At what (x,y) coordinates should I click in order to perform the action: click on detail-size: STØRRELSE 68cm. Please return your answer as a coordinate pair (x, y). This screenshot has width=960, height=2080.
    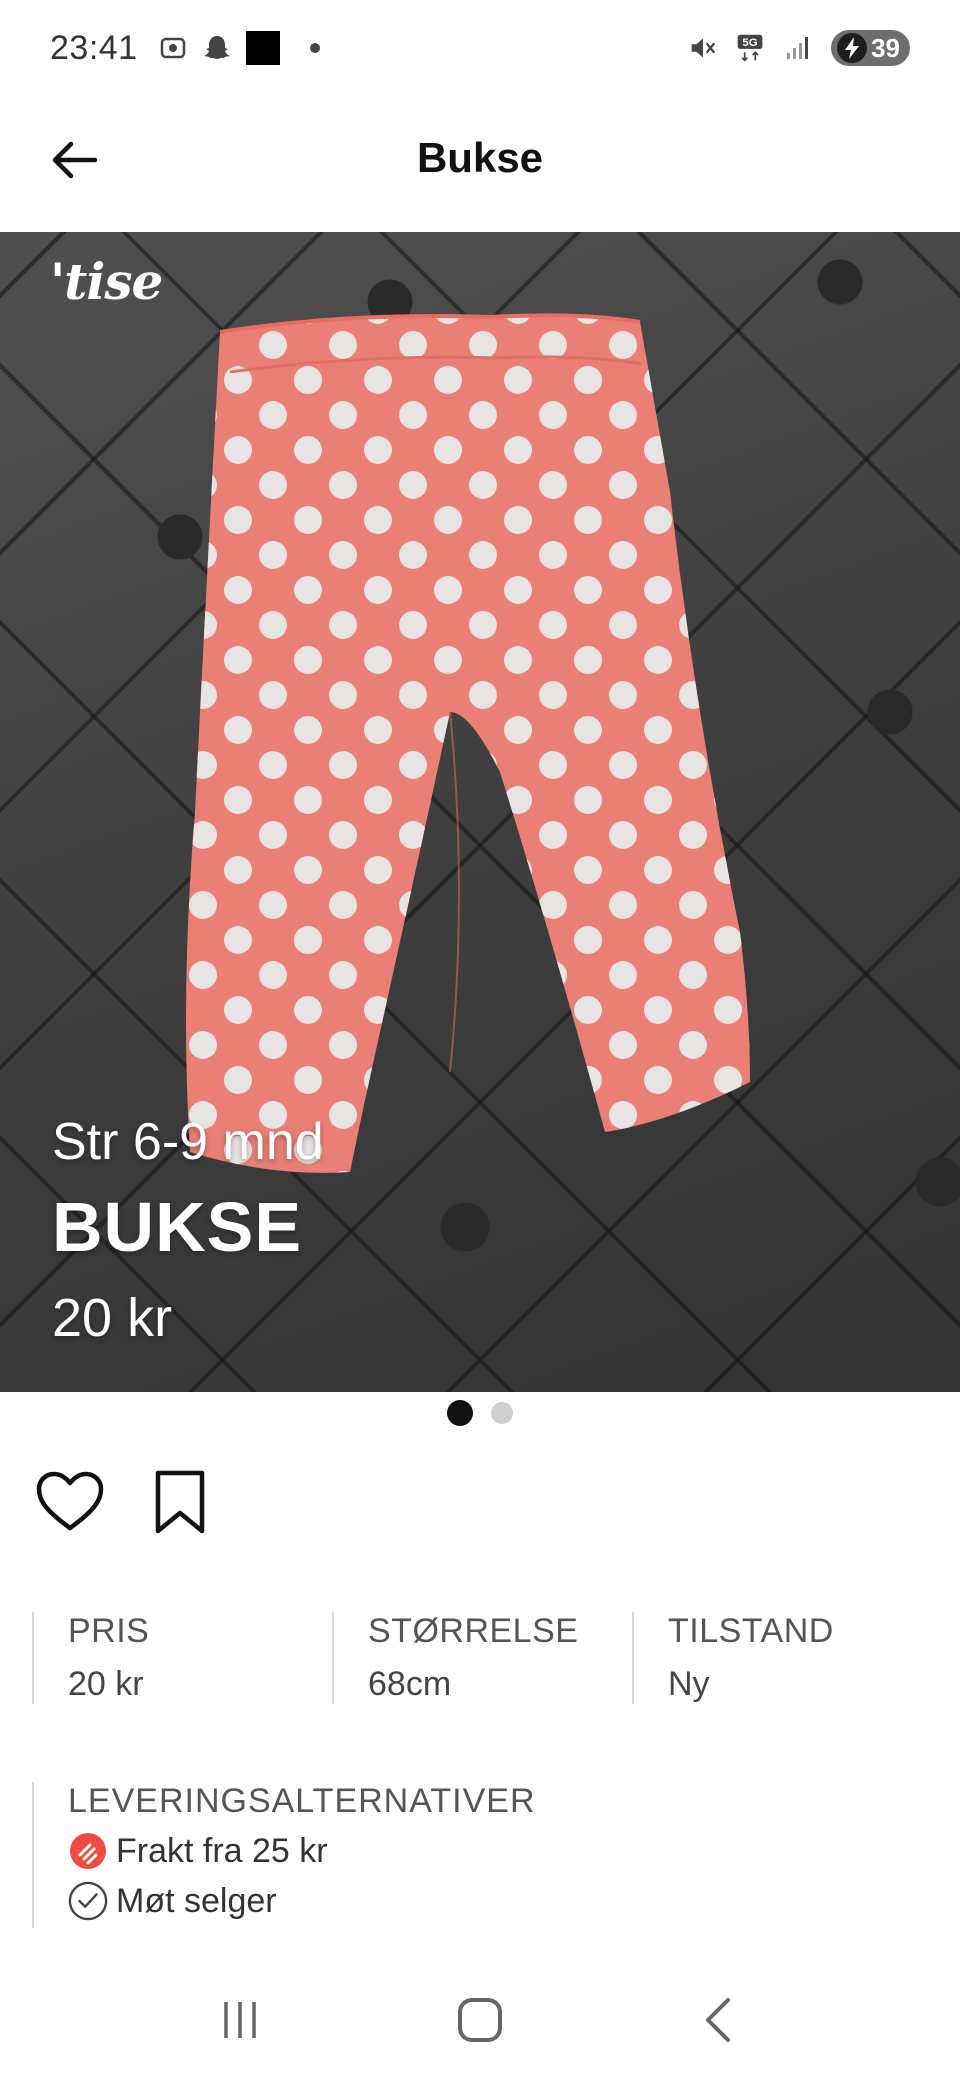
    Looking at the image, I should click on (482, 1658).